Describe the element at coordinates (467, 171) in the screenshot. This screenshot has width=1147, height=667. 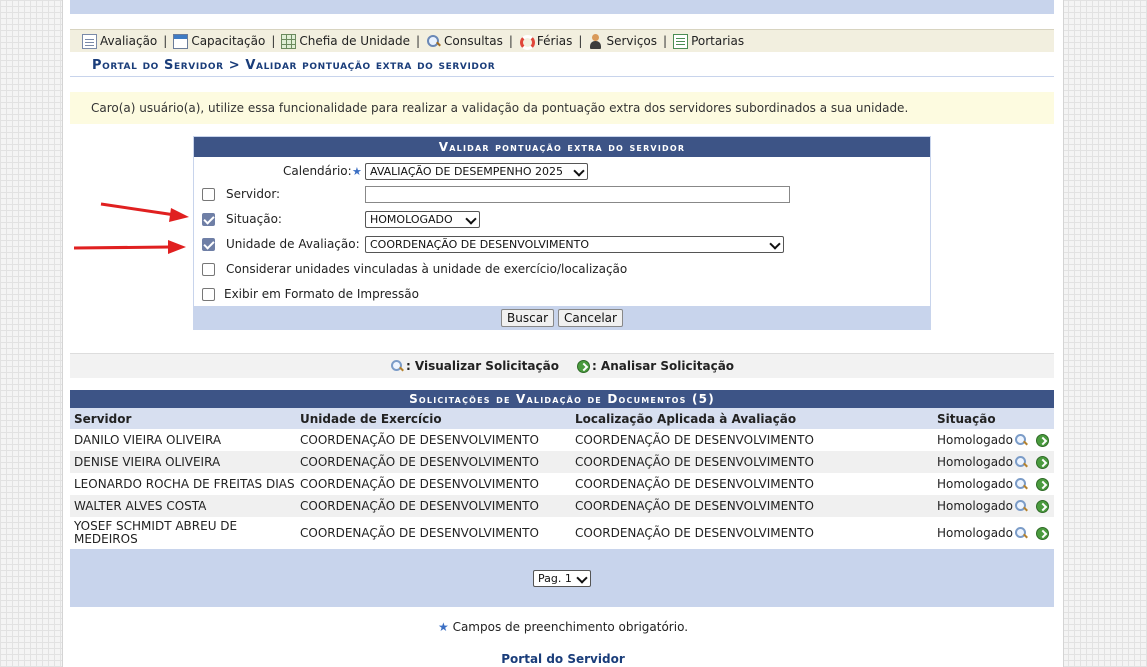
I see `calendario-value: AVALIAÇÃO DE DESEMPENHO 2025` at that location.